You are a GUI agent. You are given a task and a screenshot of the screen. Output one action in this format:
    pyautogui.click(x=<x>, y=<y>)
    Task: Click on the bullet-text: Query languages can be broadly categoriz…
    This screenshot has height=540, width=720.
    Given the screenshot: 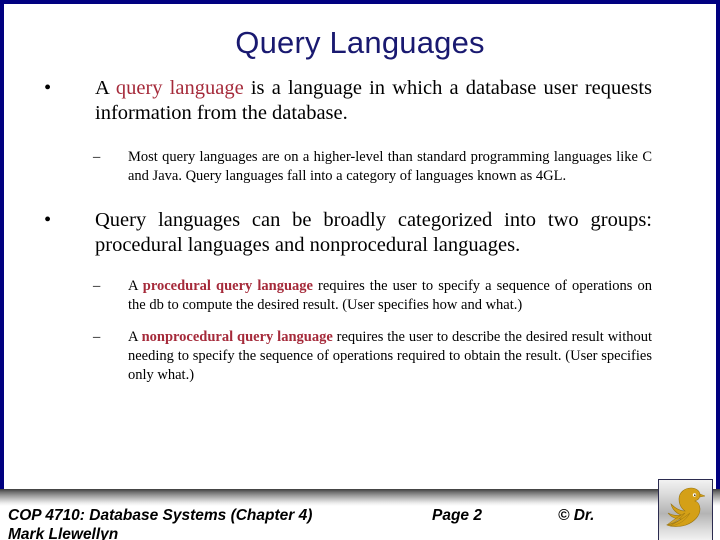 What is the action you would take?
    pyautogui.click(x=373, y=232)
    